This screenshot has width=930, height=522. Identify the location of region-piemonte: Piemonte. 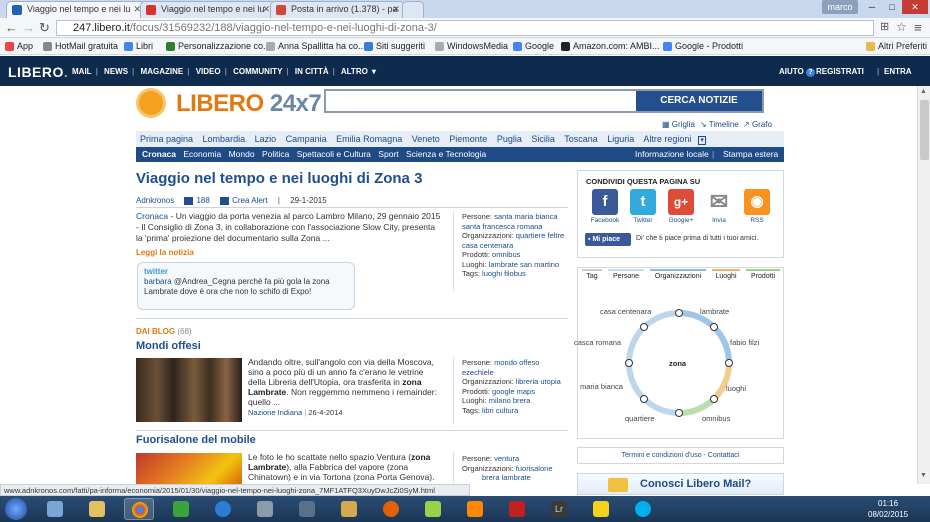
(468, 139).